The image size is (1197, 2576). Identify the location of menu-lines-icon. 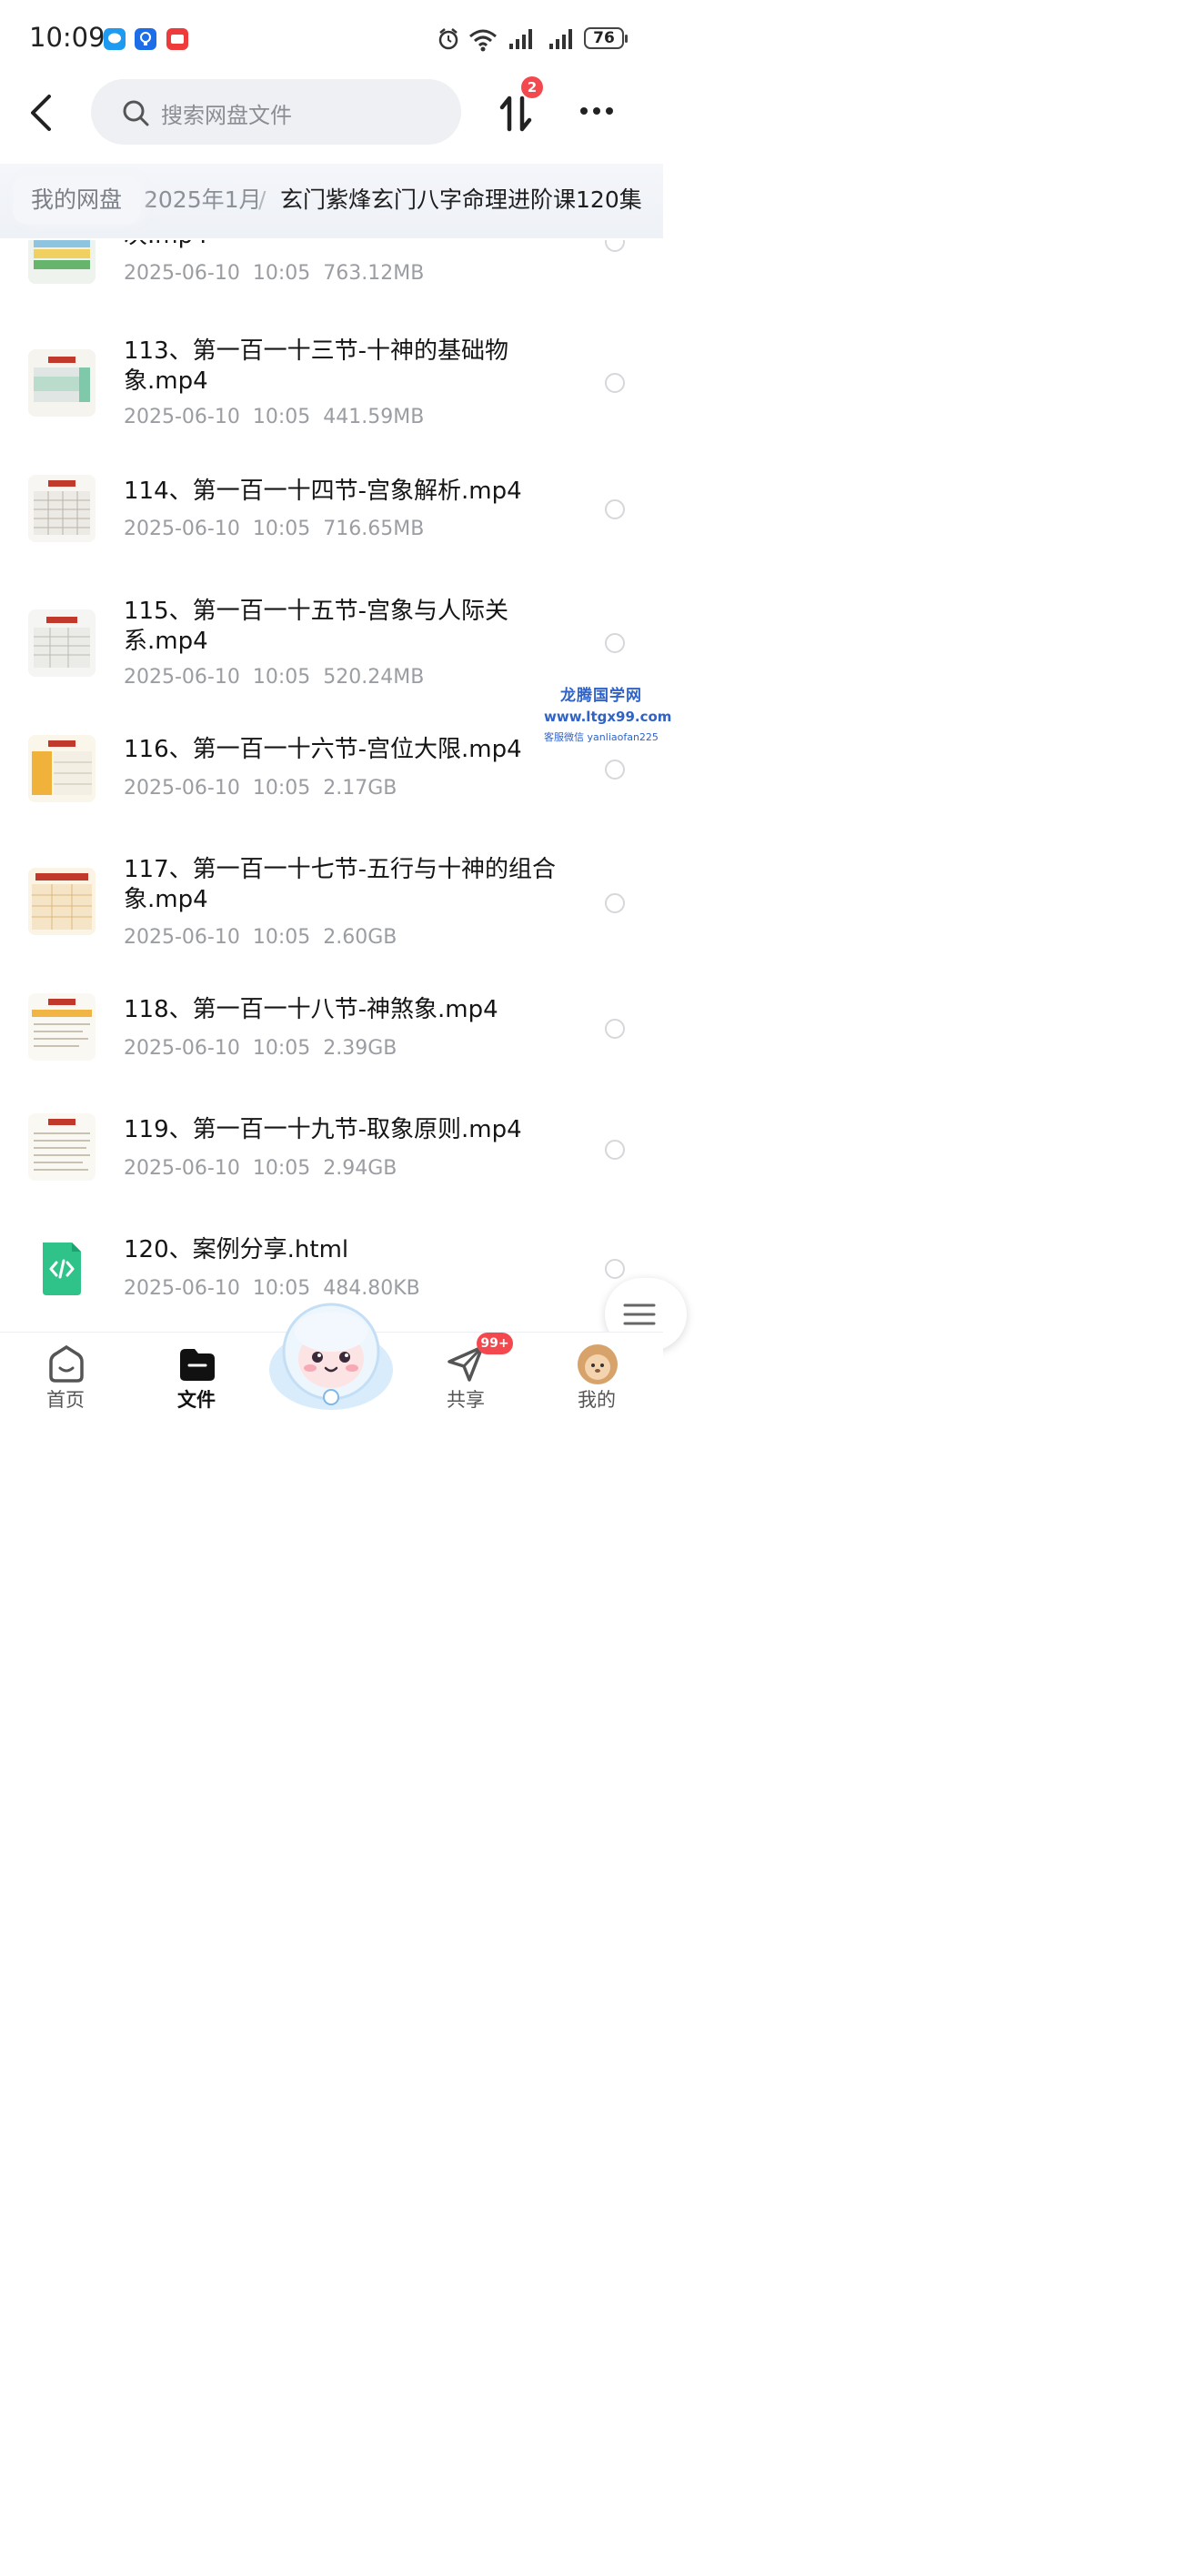
(639, 1314).